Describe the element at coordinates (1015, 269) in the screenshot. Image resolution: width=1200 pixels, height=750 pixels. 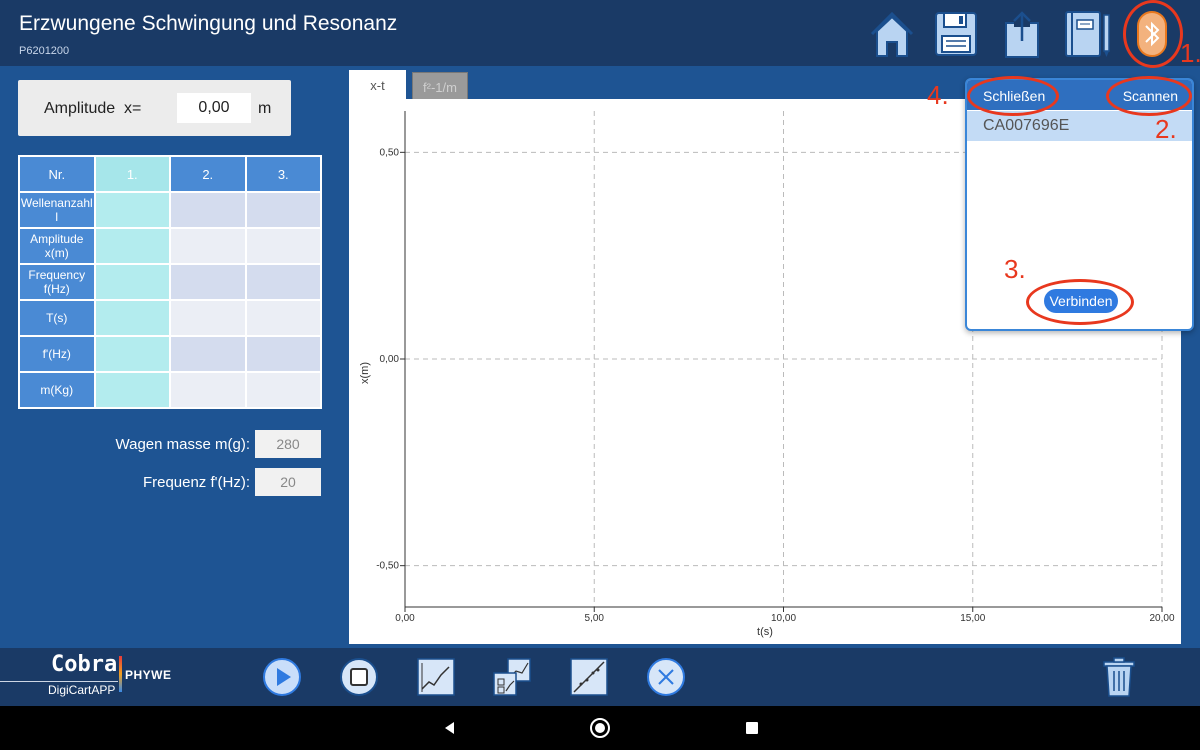
I see `annotation-number-3: 3.` at that location.